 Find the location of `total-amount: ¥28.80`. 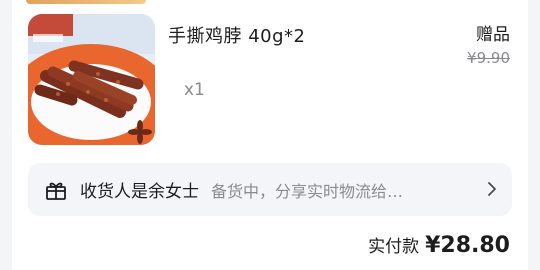

total-amount: ¥28.80 is located at coordinates (467, 245).